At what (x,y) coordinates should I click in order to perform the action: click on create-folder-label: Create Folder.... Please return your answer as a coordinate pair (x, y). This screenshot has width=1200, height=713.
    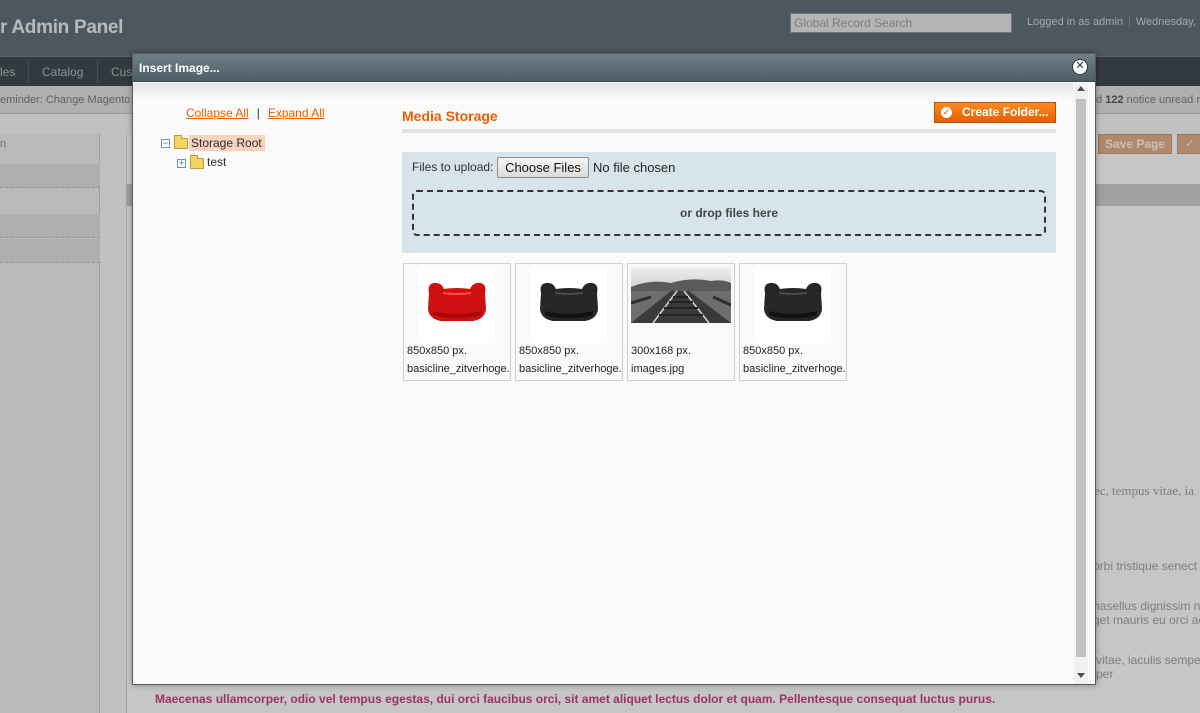
    Looking at the image, I should click on (1005, 112).